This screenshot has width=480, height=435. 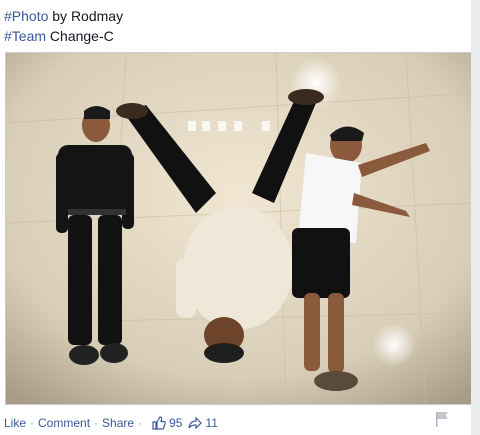 I want to click on post-actions-bar: Like · Comment · Share · 95 11, so click(x=111, y=423).